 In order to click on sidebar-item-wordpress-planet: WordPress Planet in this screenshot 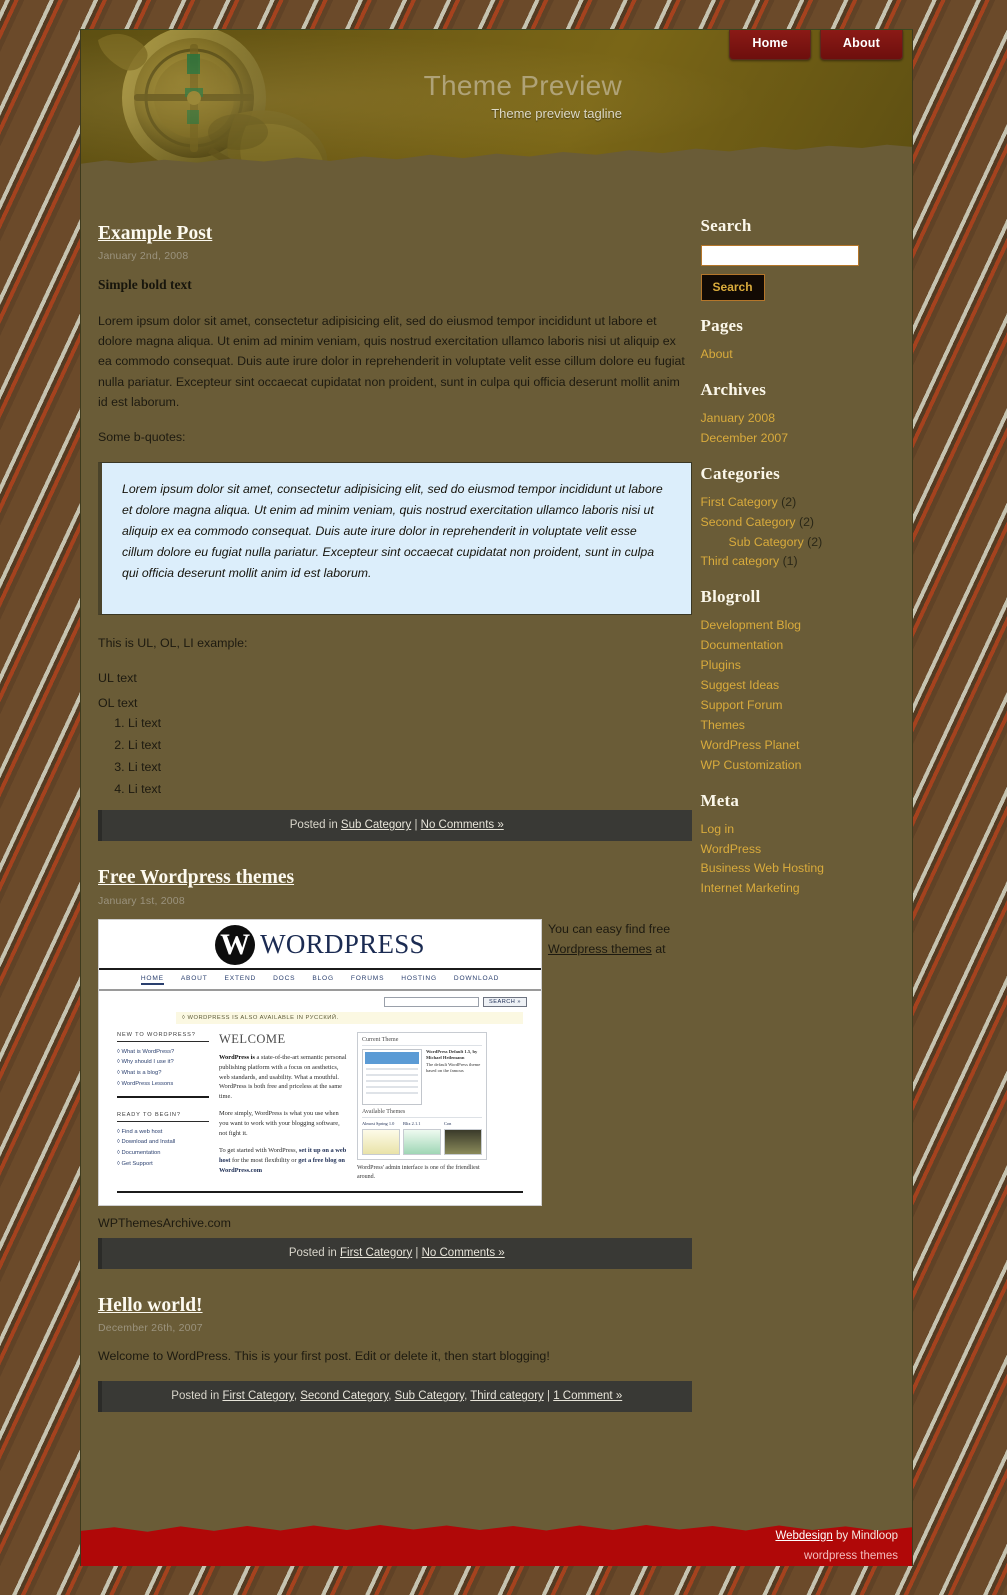, I will do `click(750, 745)`.